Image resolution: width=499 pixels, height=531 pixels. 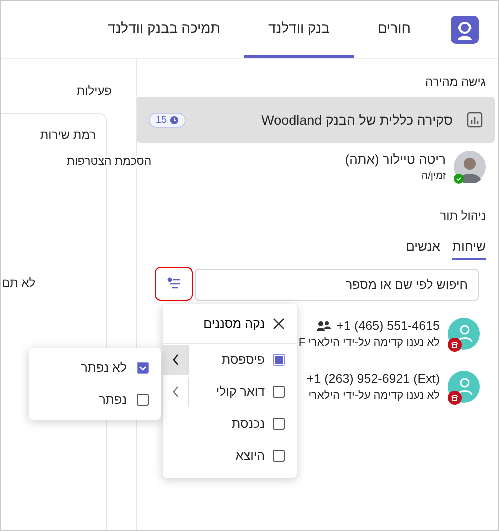 I want to click on filter-option: לא נפתר, so click(x=78, y=368).